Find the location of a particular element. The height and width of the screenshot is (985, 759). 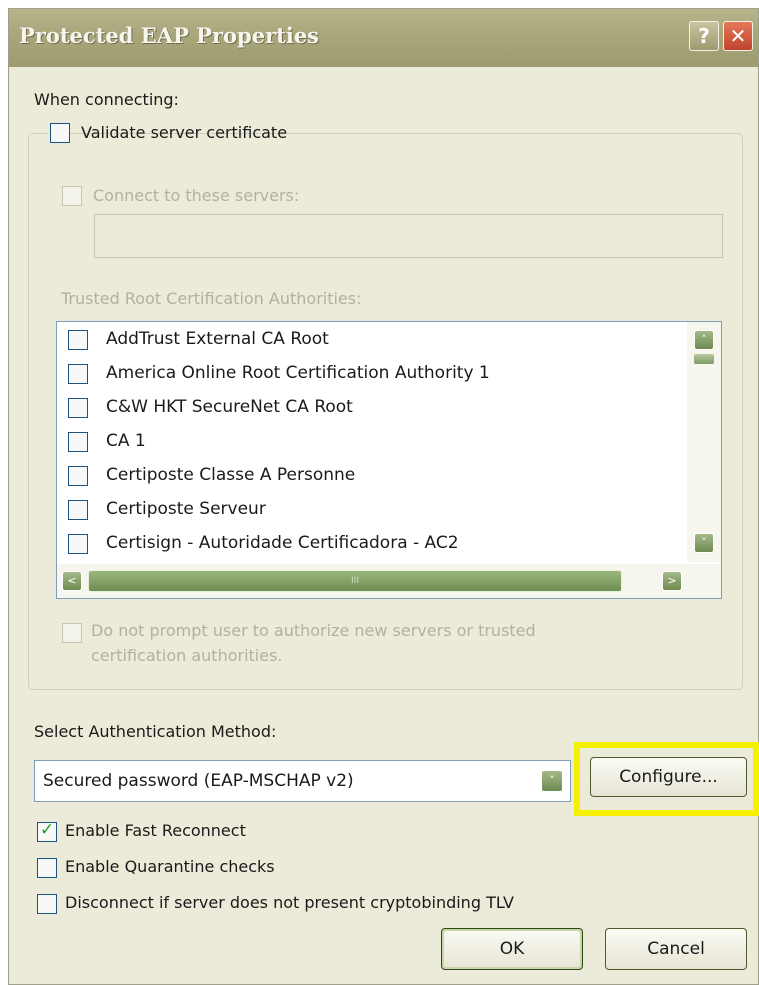

horizontal-scroll-thumb: III is located at coordinates (355, 581).